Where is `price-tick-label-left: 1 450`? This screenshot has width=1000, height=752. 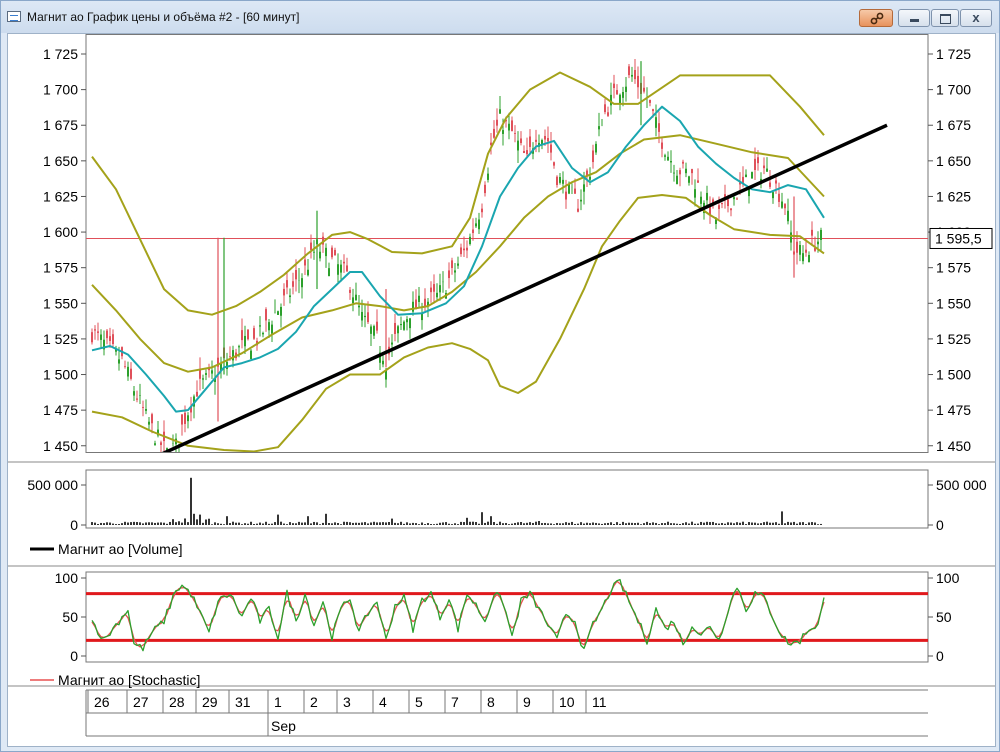 price-tick-label-left: 1 450 is located at coordinates (60, 446).